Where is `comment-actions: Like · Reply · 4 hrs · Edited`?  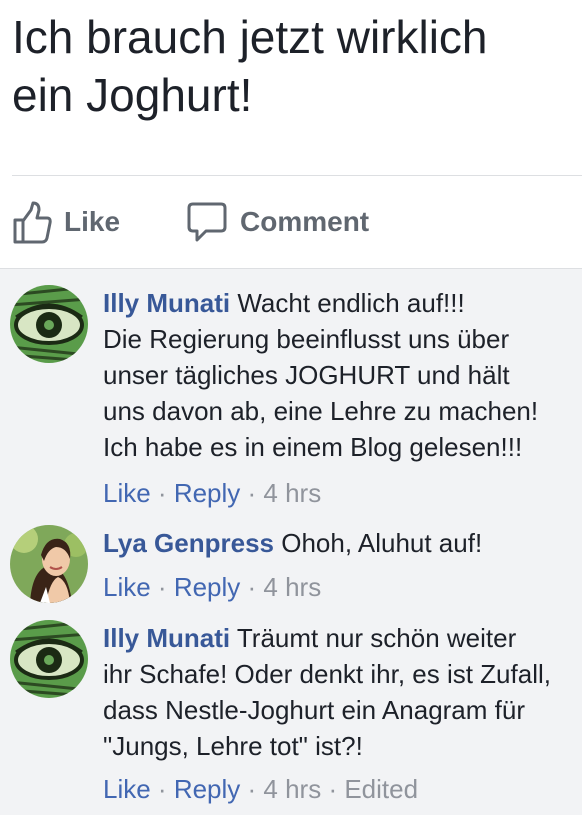
comment-actions: Like · Reply · 4 hrs · Edited is located at coordinates (260, 789).